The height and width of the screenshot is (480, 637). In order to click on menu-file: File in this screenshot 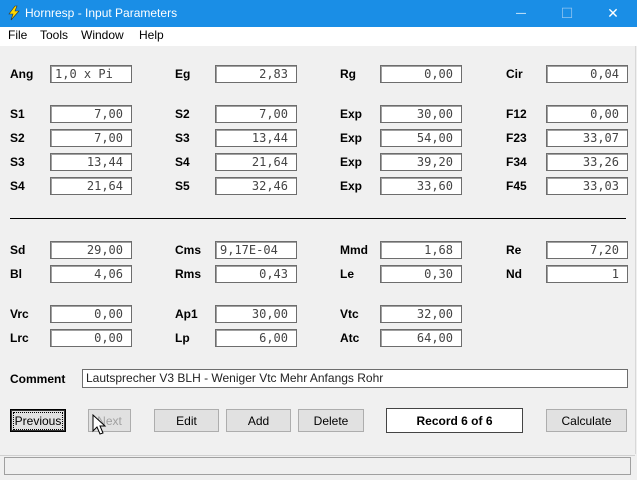, I will do `click(17, 35)`.